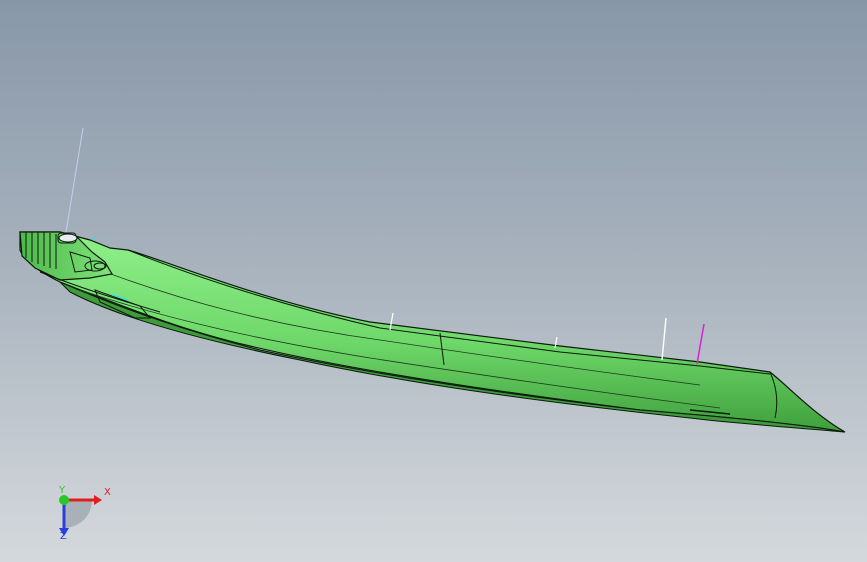 Image resolution: width=867 pixels, height=562 pixels. I want to click on x-axis-label: X, so click(107, 492).